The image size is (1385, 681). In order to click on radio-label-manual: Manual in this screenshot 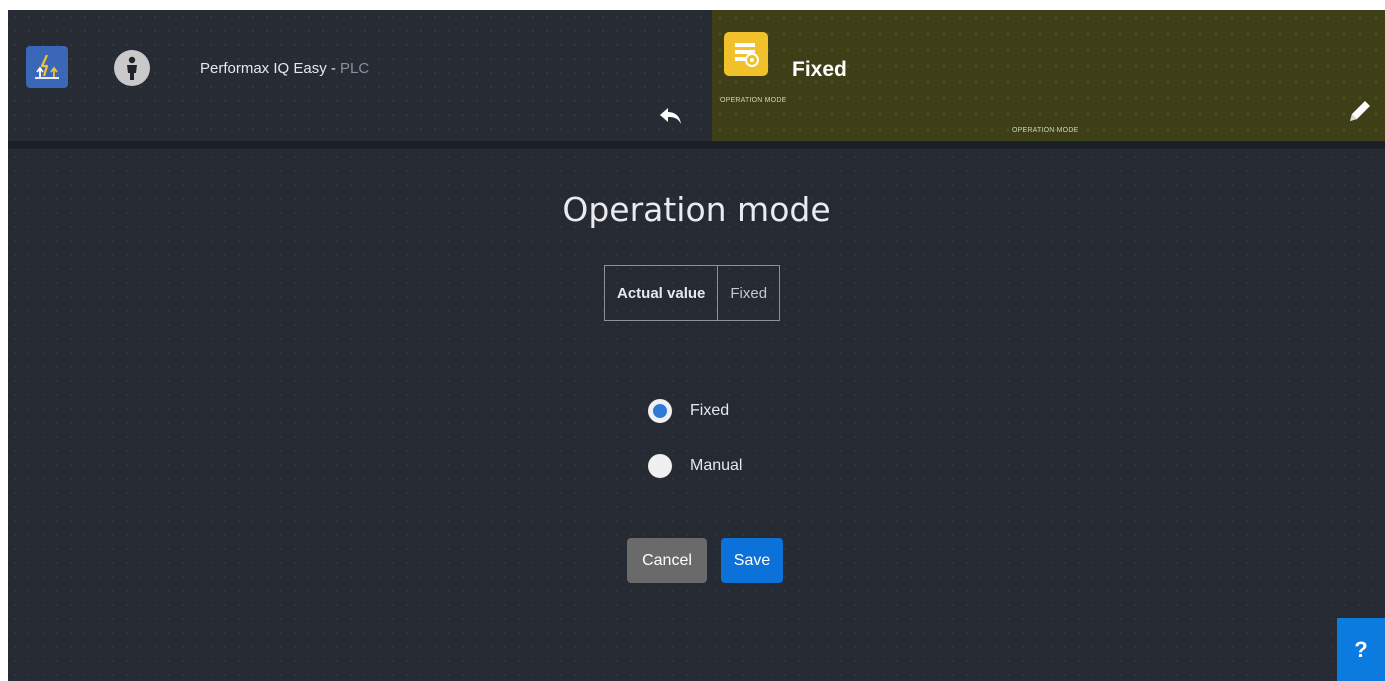, I will do `click(716, 465)`.